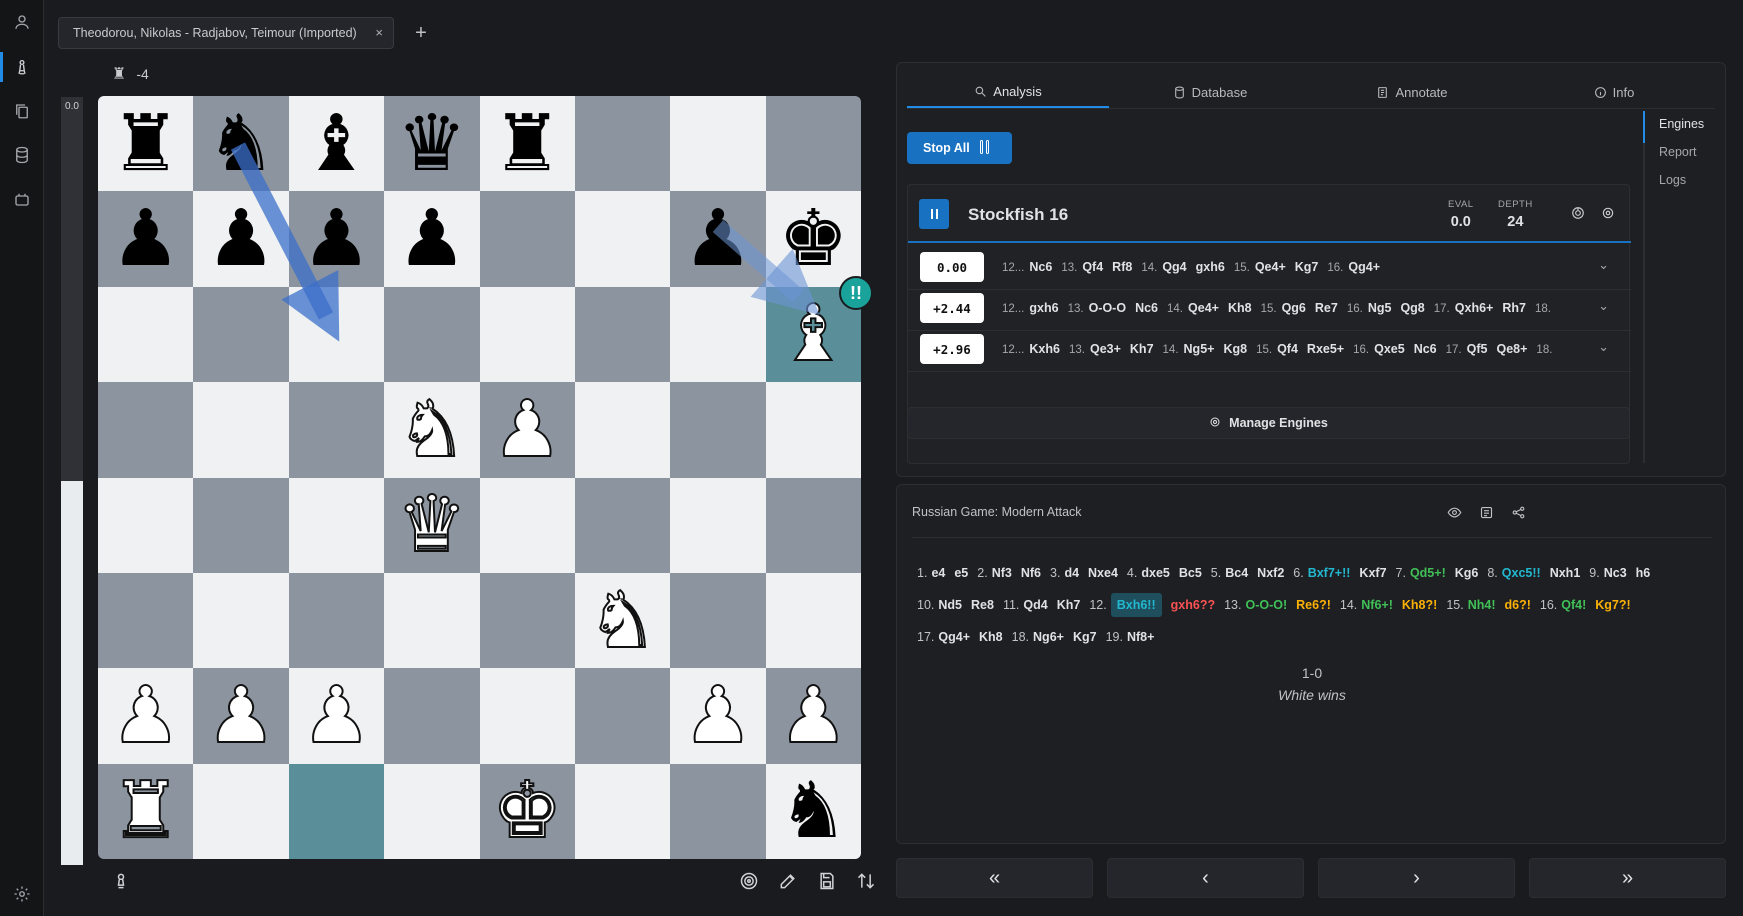 The image size is (1743, 916). Describe the element at coordinates (622, 239) in the screenshot. I see `square-f7` at that location.